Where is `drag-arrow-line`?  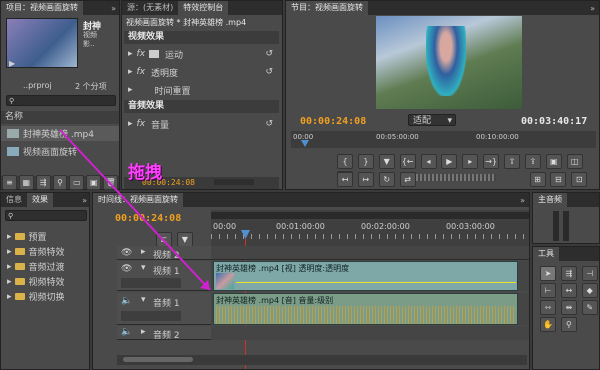 drag-arrow-line is located at coordinates (135, 210).